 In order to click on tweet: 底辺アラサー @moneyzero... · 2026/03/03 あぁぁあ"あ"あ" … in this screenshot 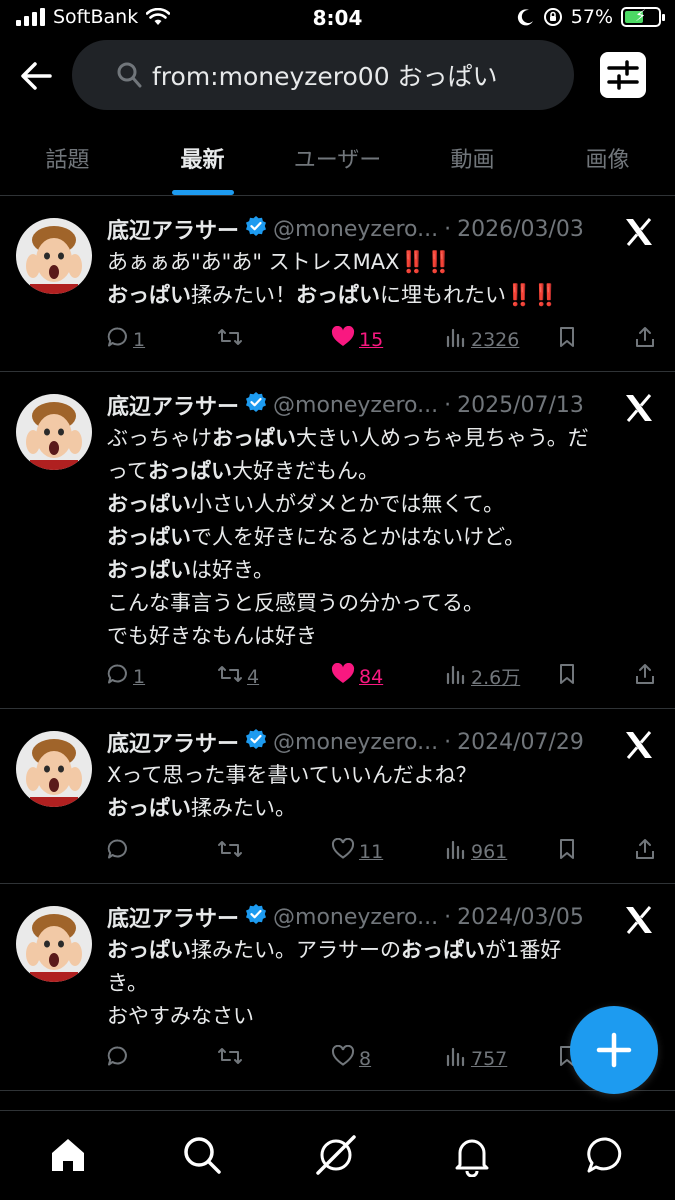, I will do `click(337, 284)`.